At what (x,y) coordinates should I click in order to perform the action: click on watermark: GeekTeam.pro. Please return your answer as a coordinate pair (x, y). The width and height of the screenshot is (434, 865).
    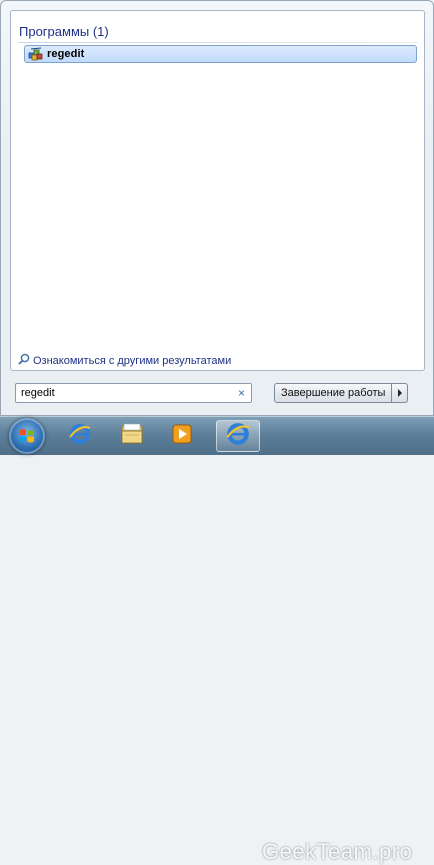
    Looking at the image, I should click on (337, 851).